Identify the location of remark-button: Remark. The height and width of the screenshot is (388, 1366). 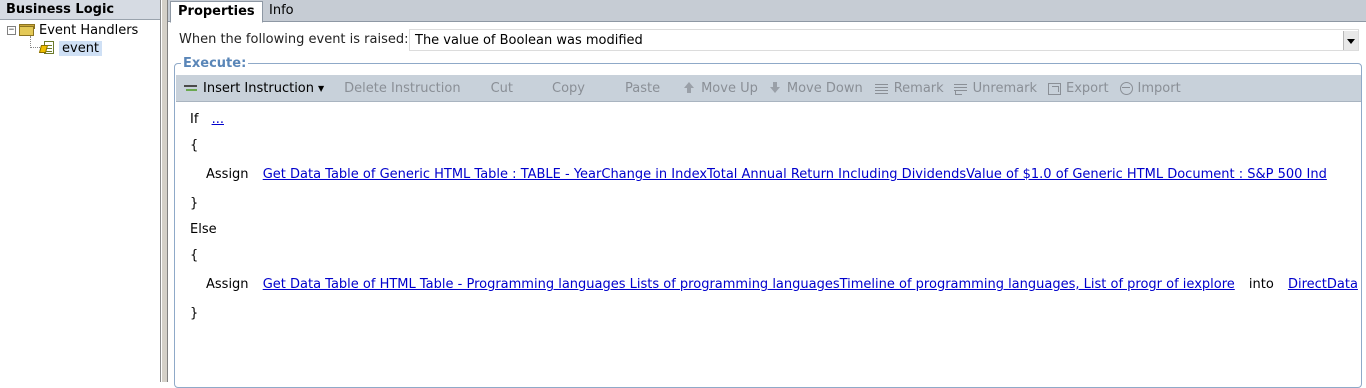
(909, 88).